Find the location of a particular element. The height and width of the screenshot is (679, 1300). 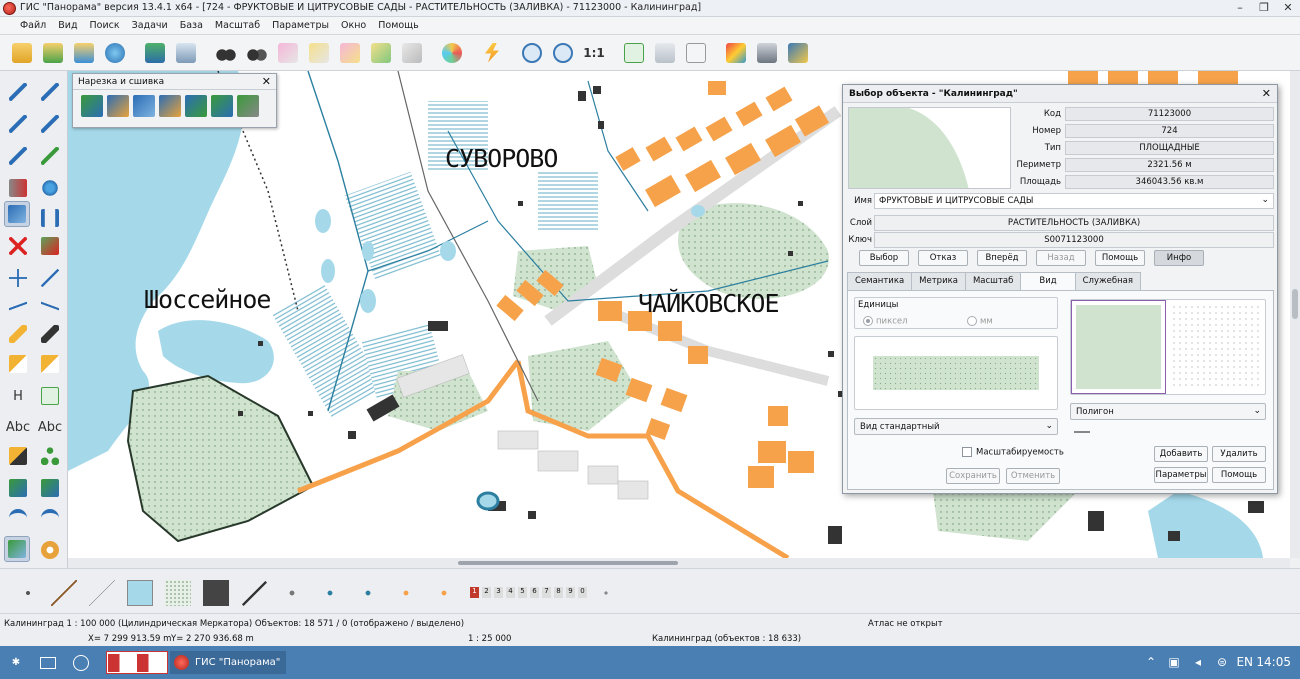

line-brown-button is located at coordinates (64, 593).